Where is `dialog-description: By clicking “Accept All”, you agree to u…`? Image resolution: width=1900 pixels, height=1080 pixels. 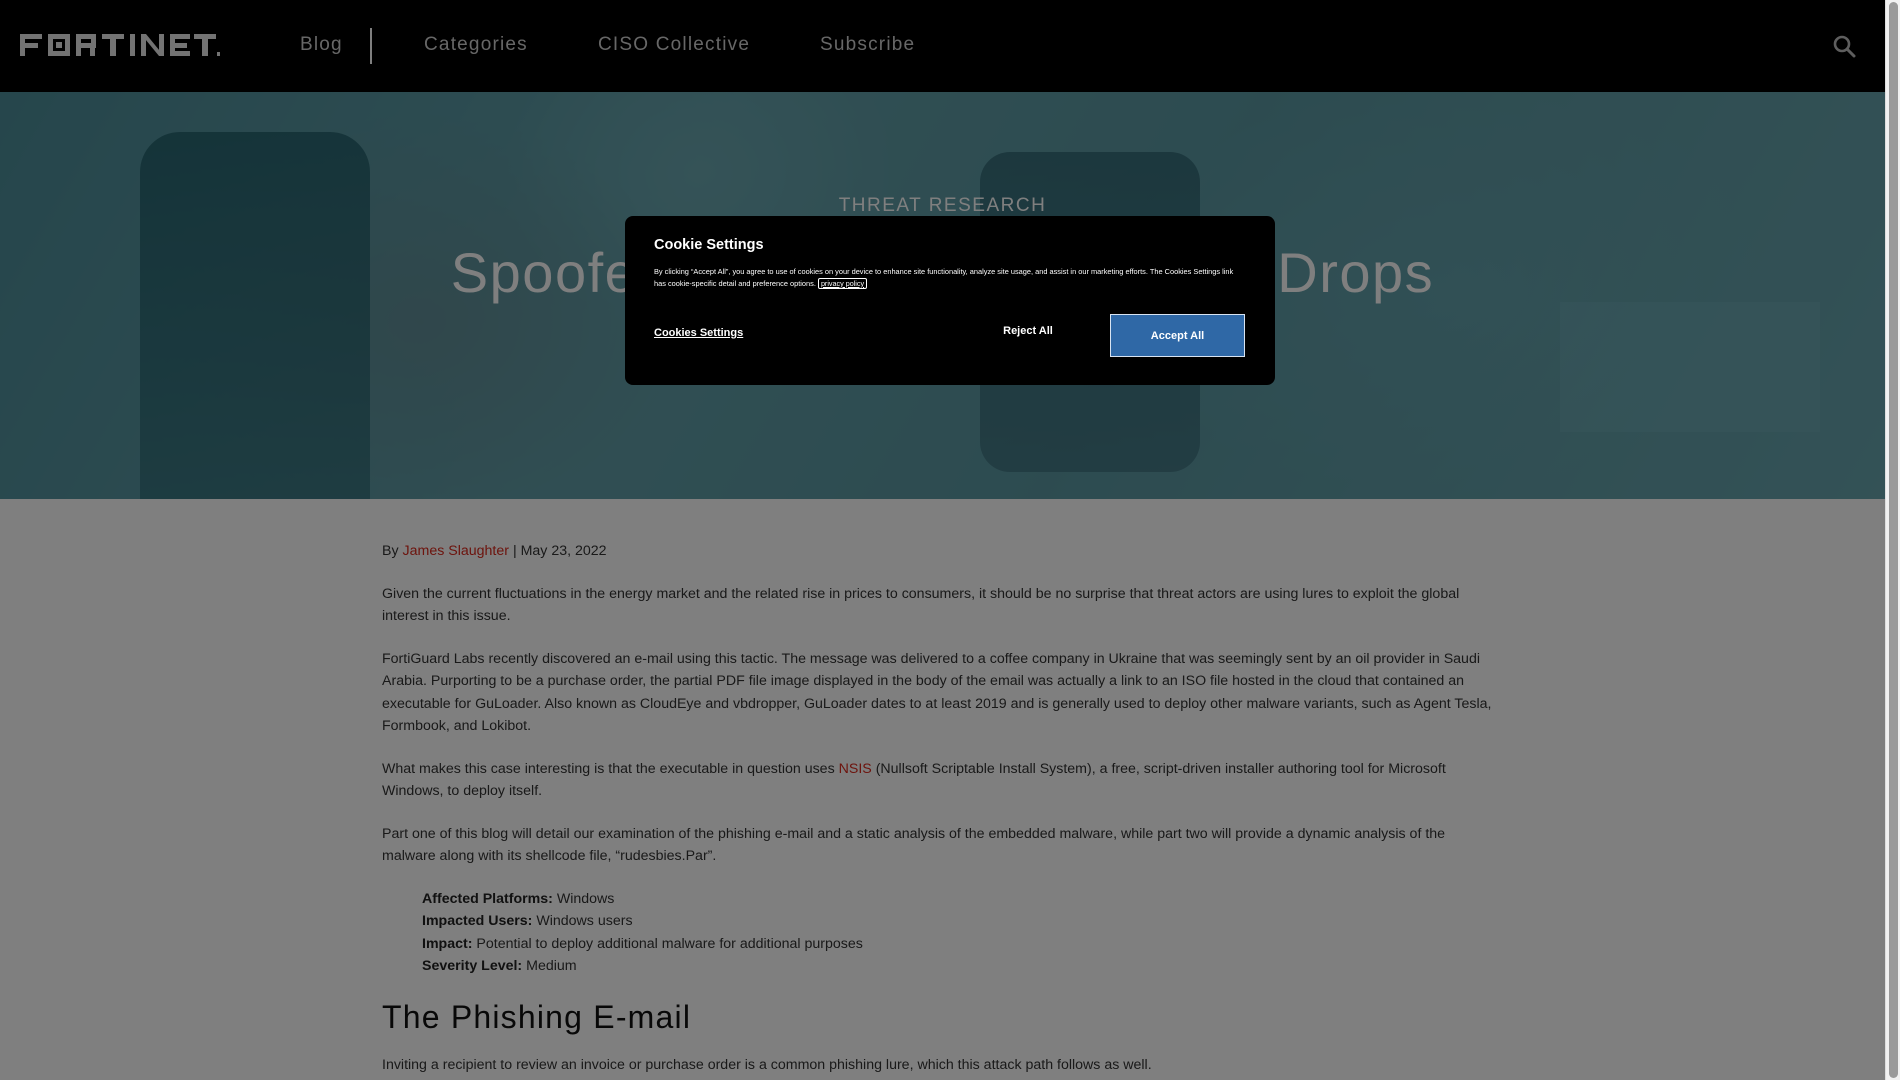
dialog-description: By clicking “Accept All”, you agree to u… is located at coordinates (949, 277).